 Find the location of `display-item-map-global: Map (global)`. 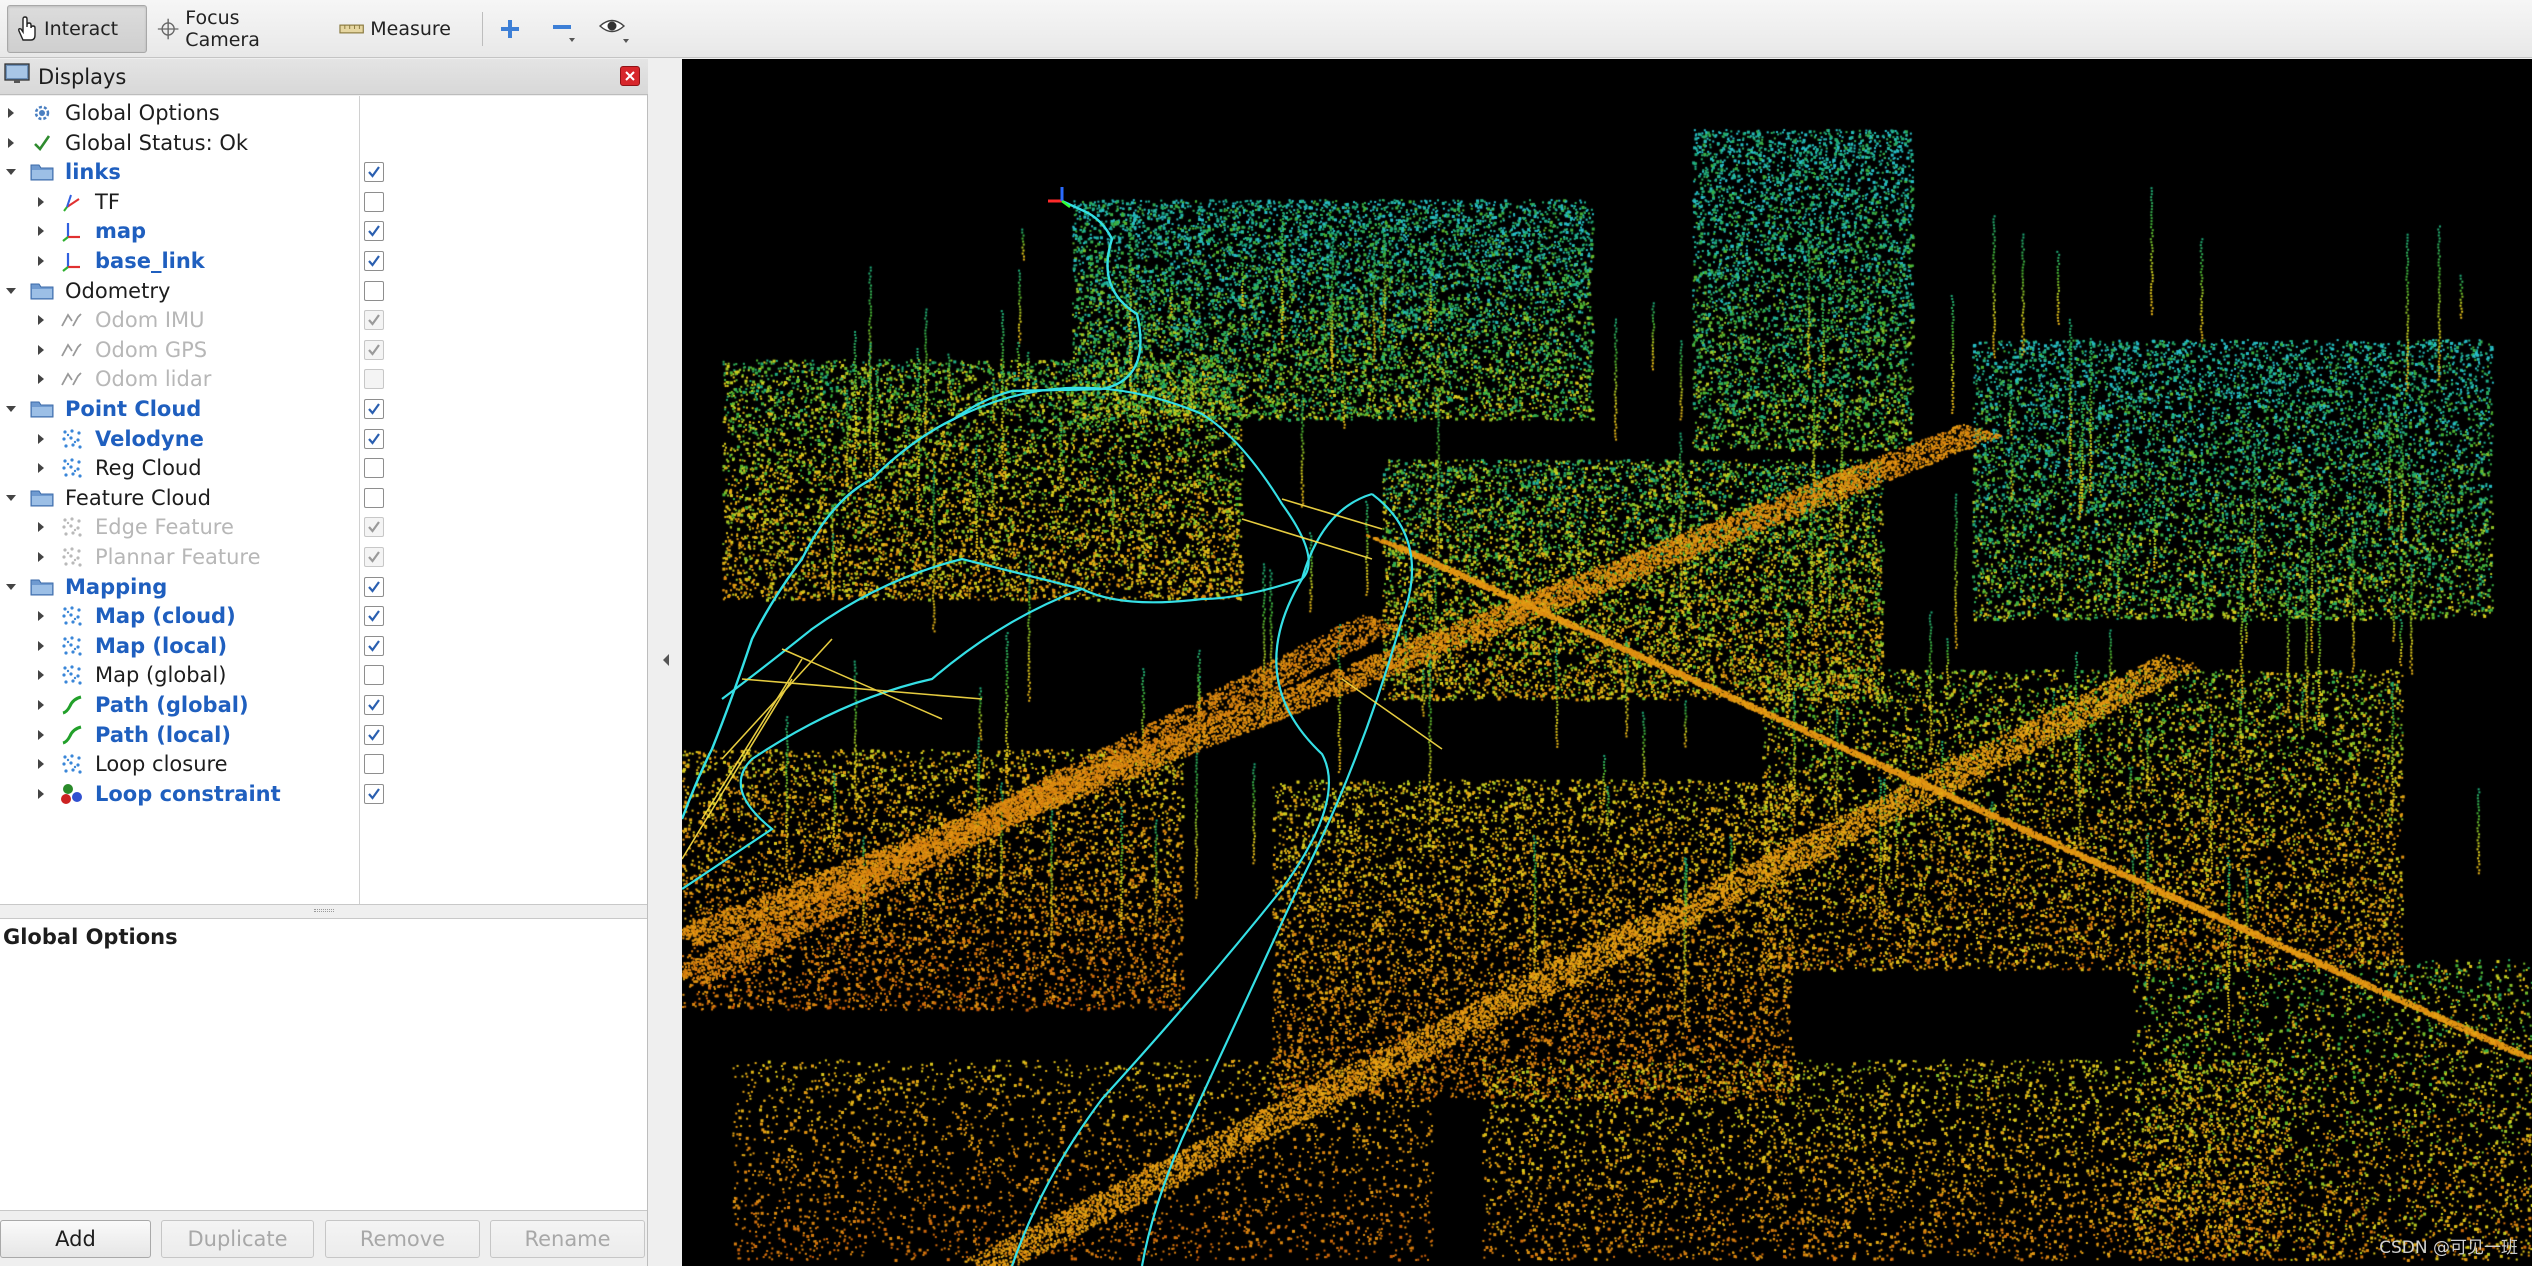

display-item-map-global: Map (global) is located at coordinates (323, 675).